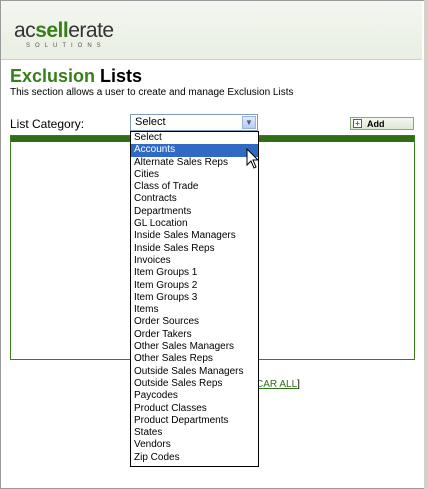 The image size is (428, 489). Describe the element at coordinates (194, 310) in the screenshot. I see `dropdown-option: Items` at that location.